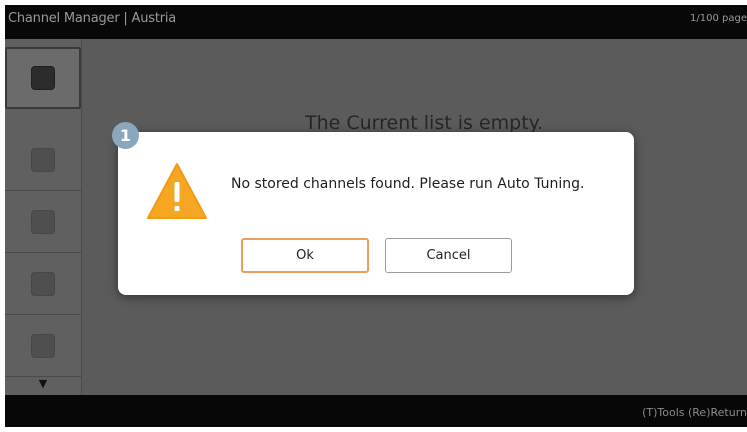  What do you see at coordinates (92, 18) in the screenshot?
I see `screen-title: Channel Manager | Austria` at bounding box center [92, 18].